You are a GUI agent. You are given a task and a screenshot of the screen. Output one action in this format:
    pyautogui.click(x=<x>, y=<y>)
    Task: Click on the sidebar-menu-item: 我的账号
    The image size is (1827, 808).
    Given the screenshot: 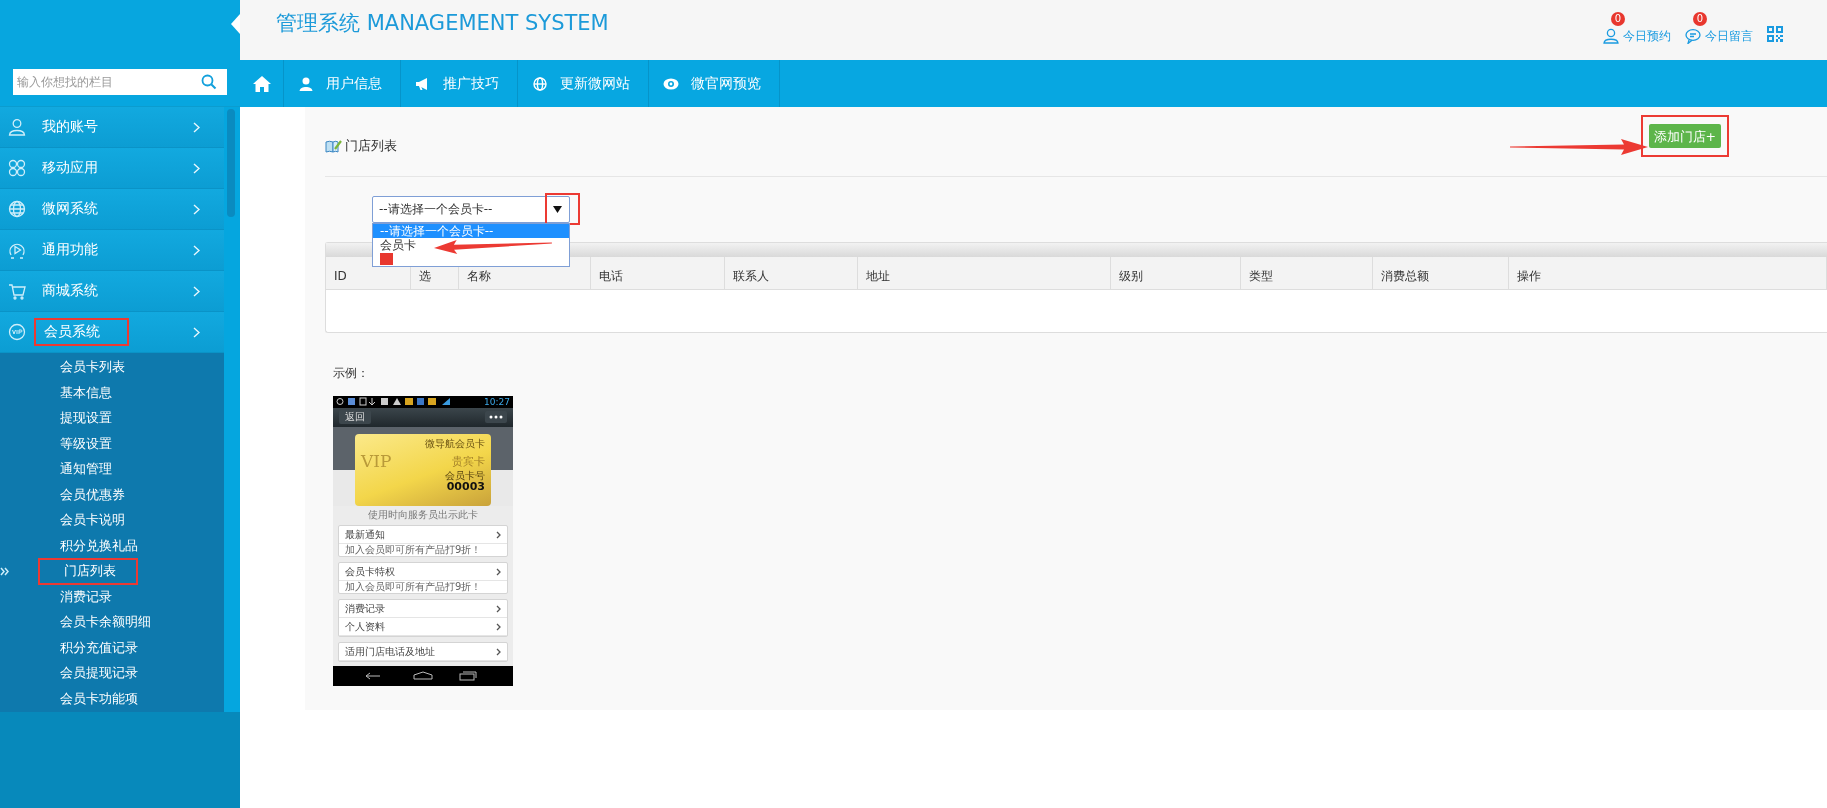 What is the action you would take?
    pyautogui.click(x=112, y=127)
    